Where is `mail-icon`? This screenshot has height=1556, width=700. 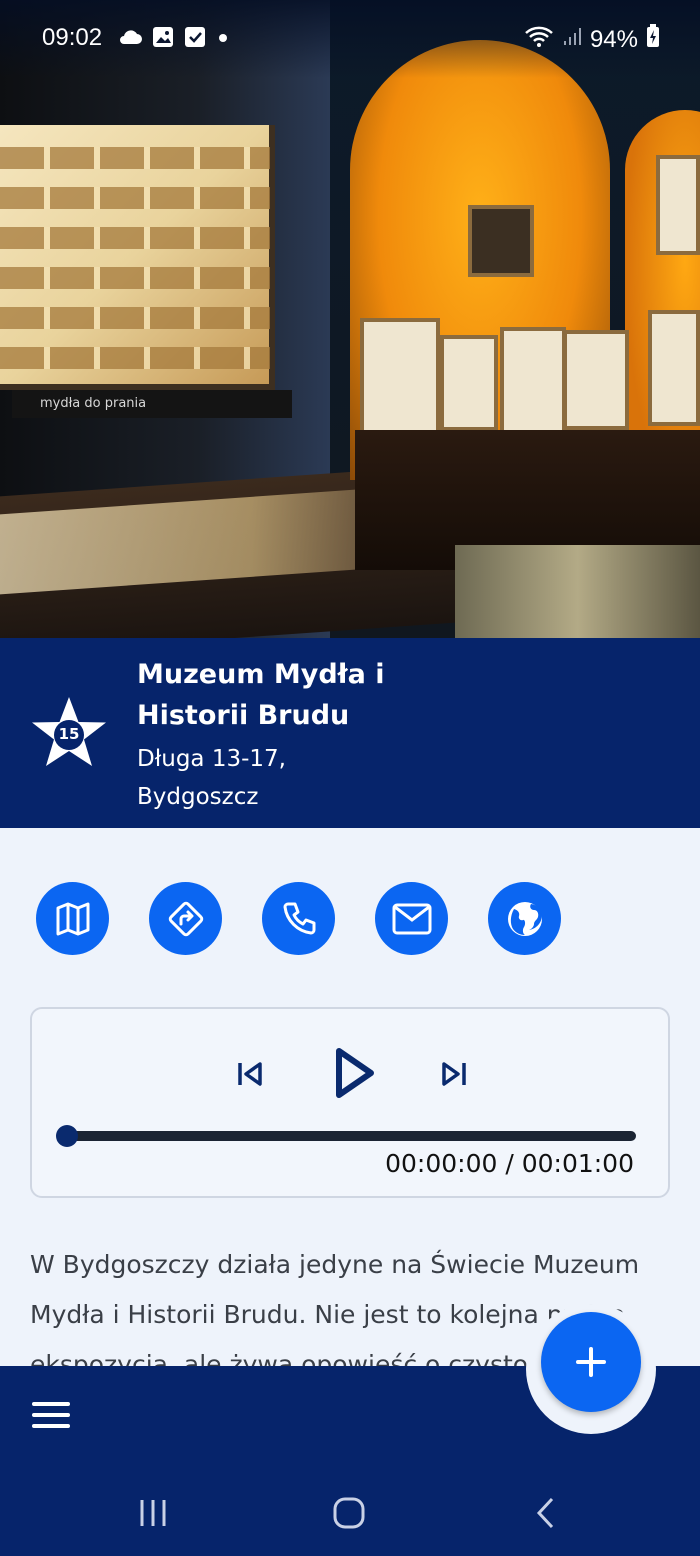
mail-icon is located at coordinates (411, 918).